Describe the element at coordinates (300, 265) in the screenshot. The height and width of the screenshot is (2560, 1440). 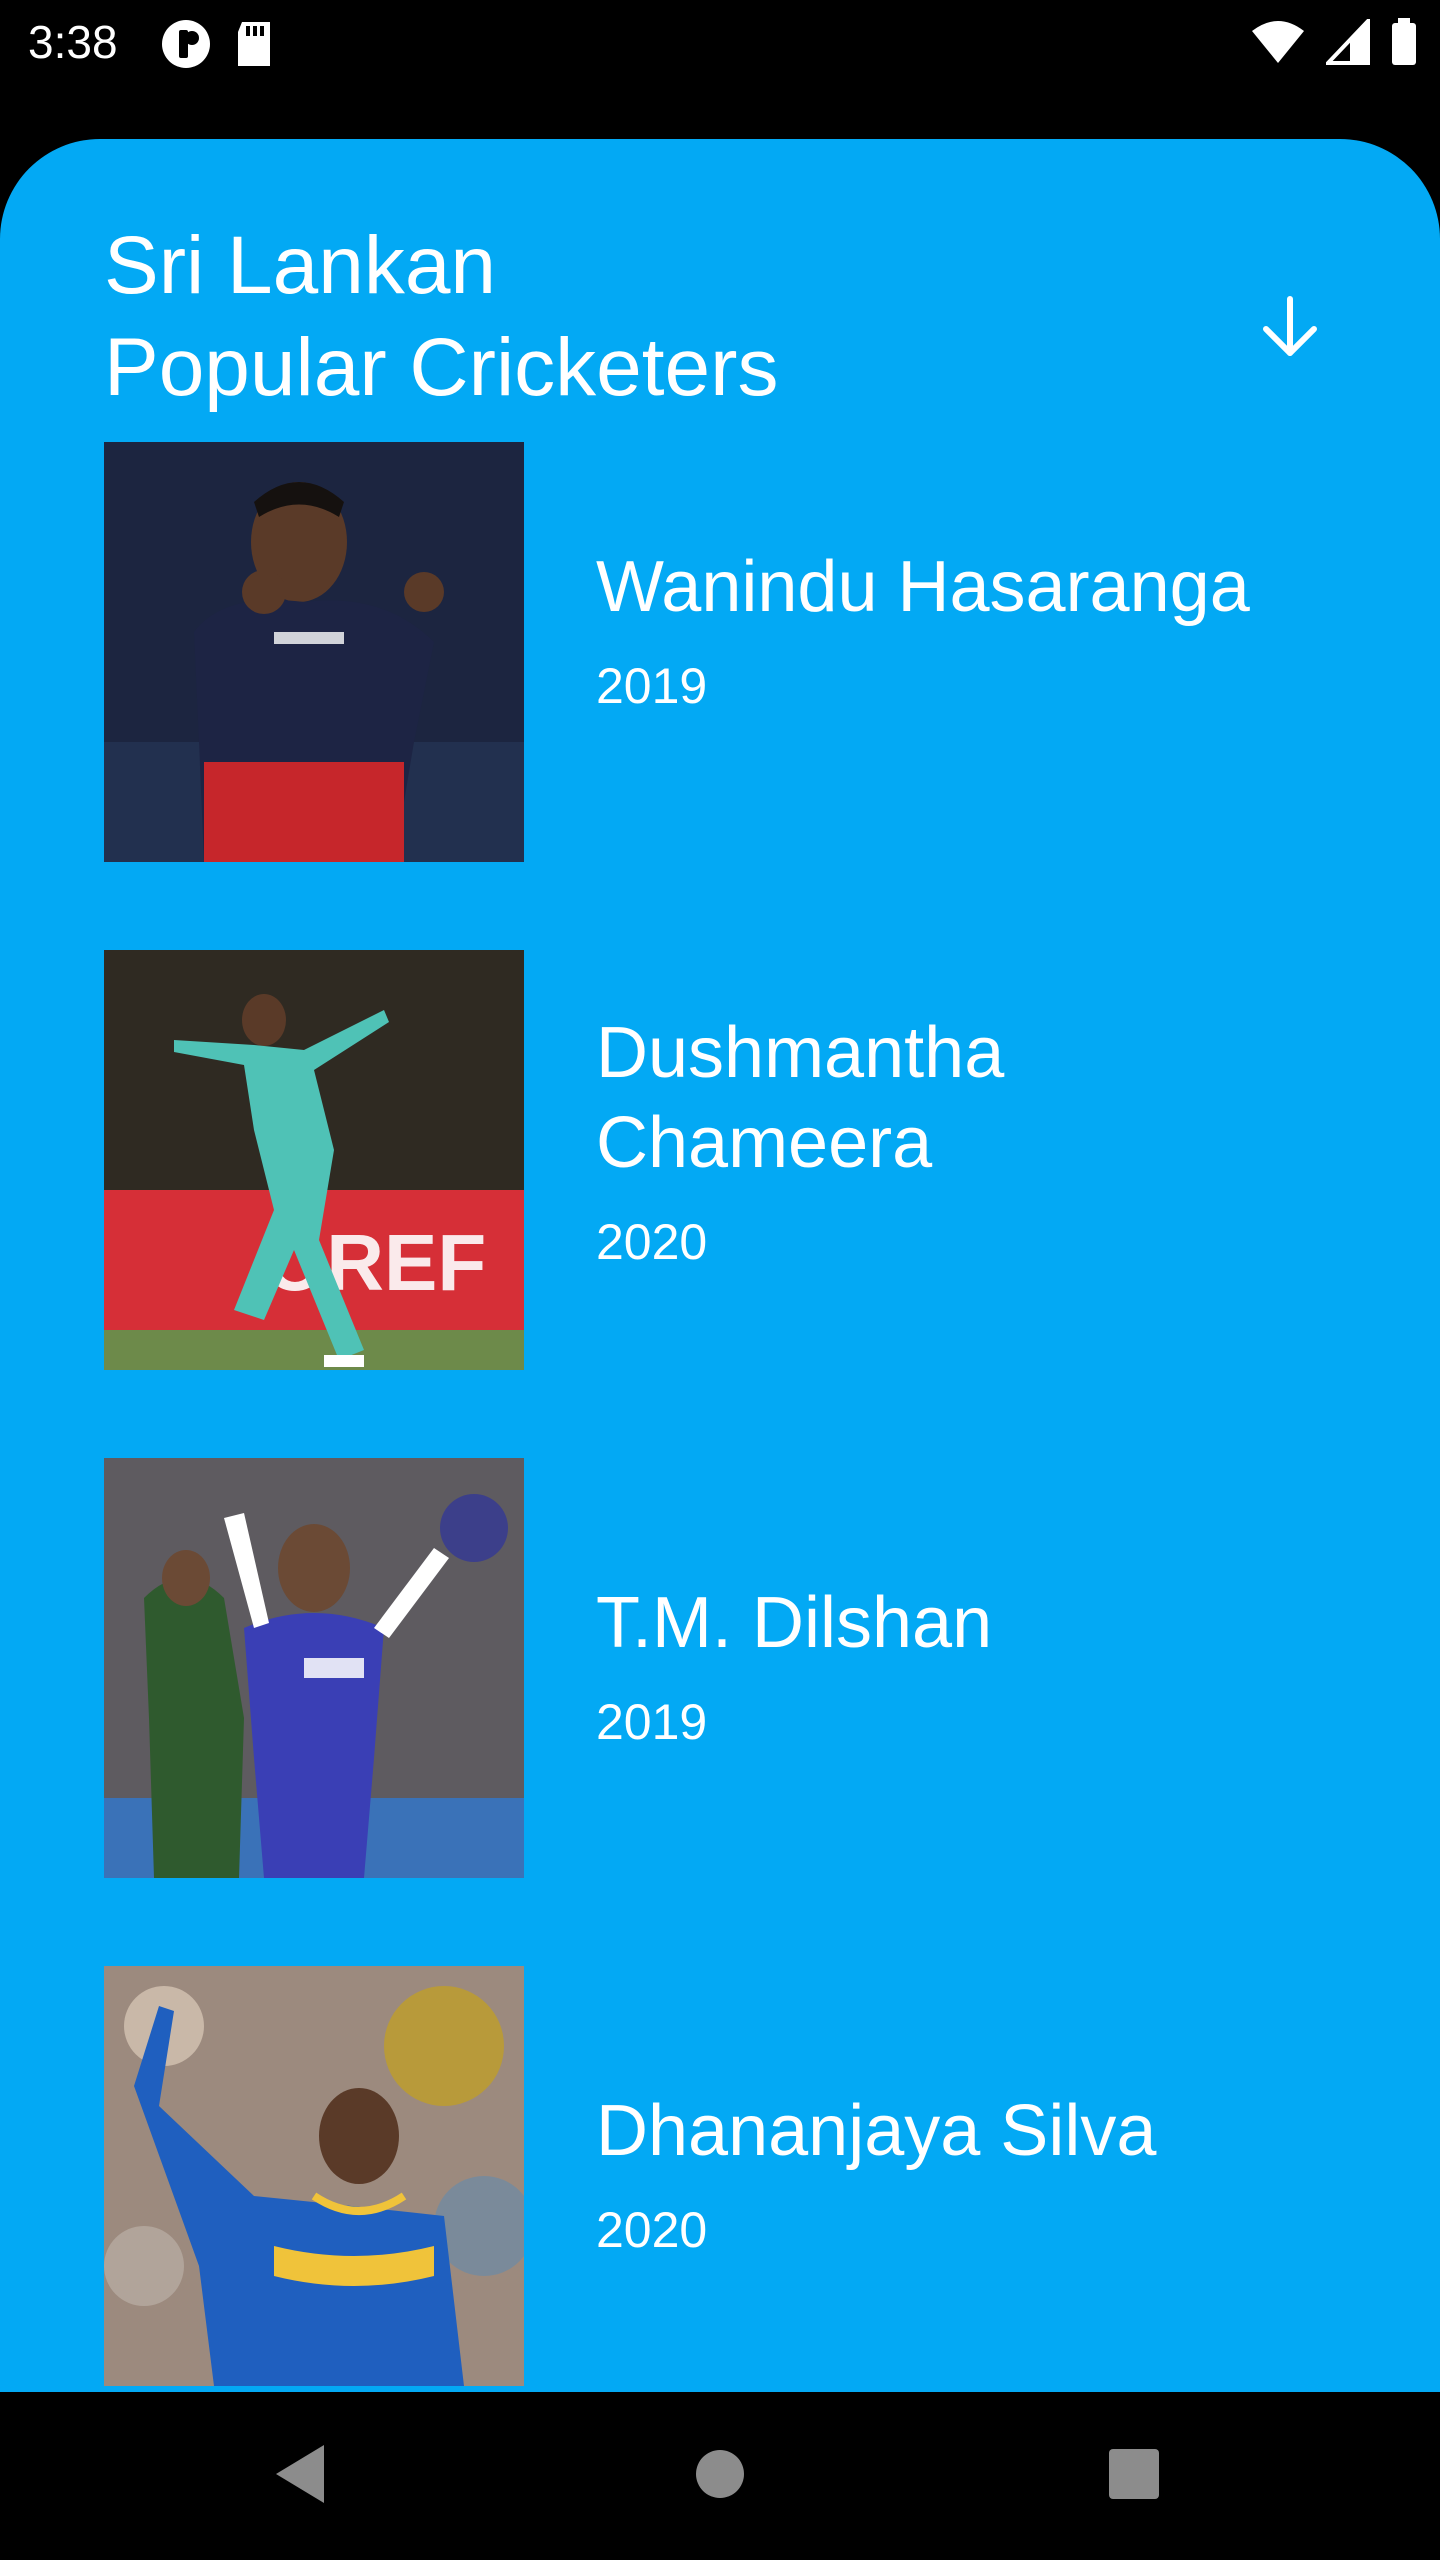
I see `title-line-1: Sri Lankan` at that location.